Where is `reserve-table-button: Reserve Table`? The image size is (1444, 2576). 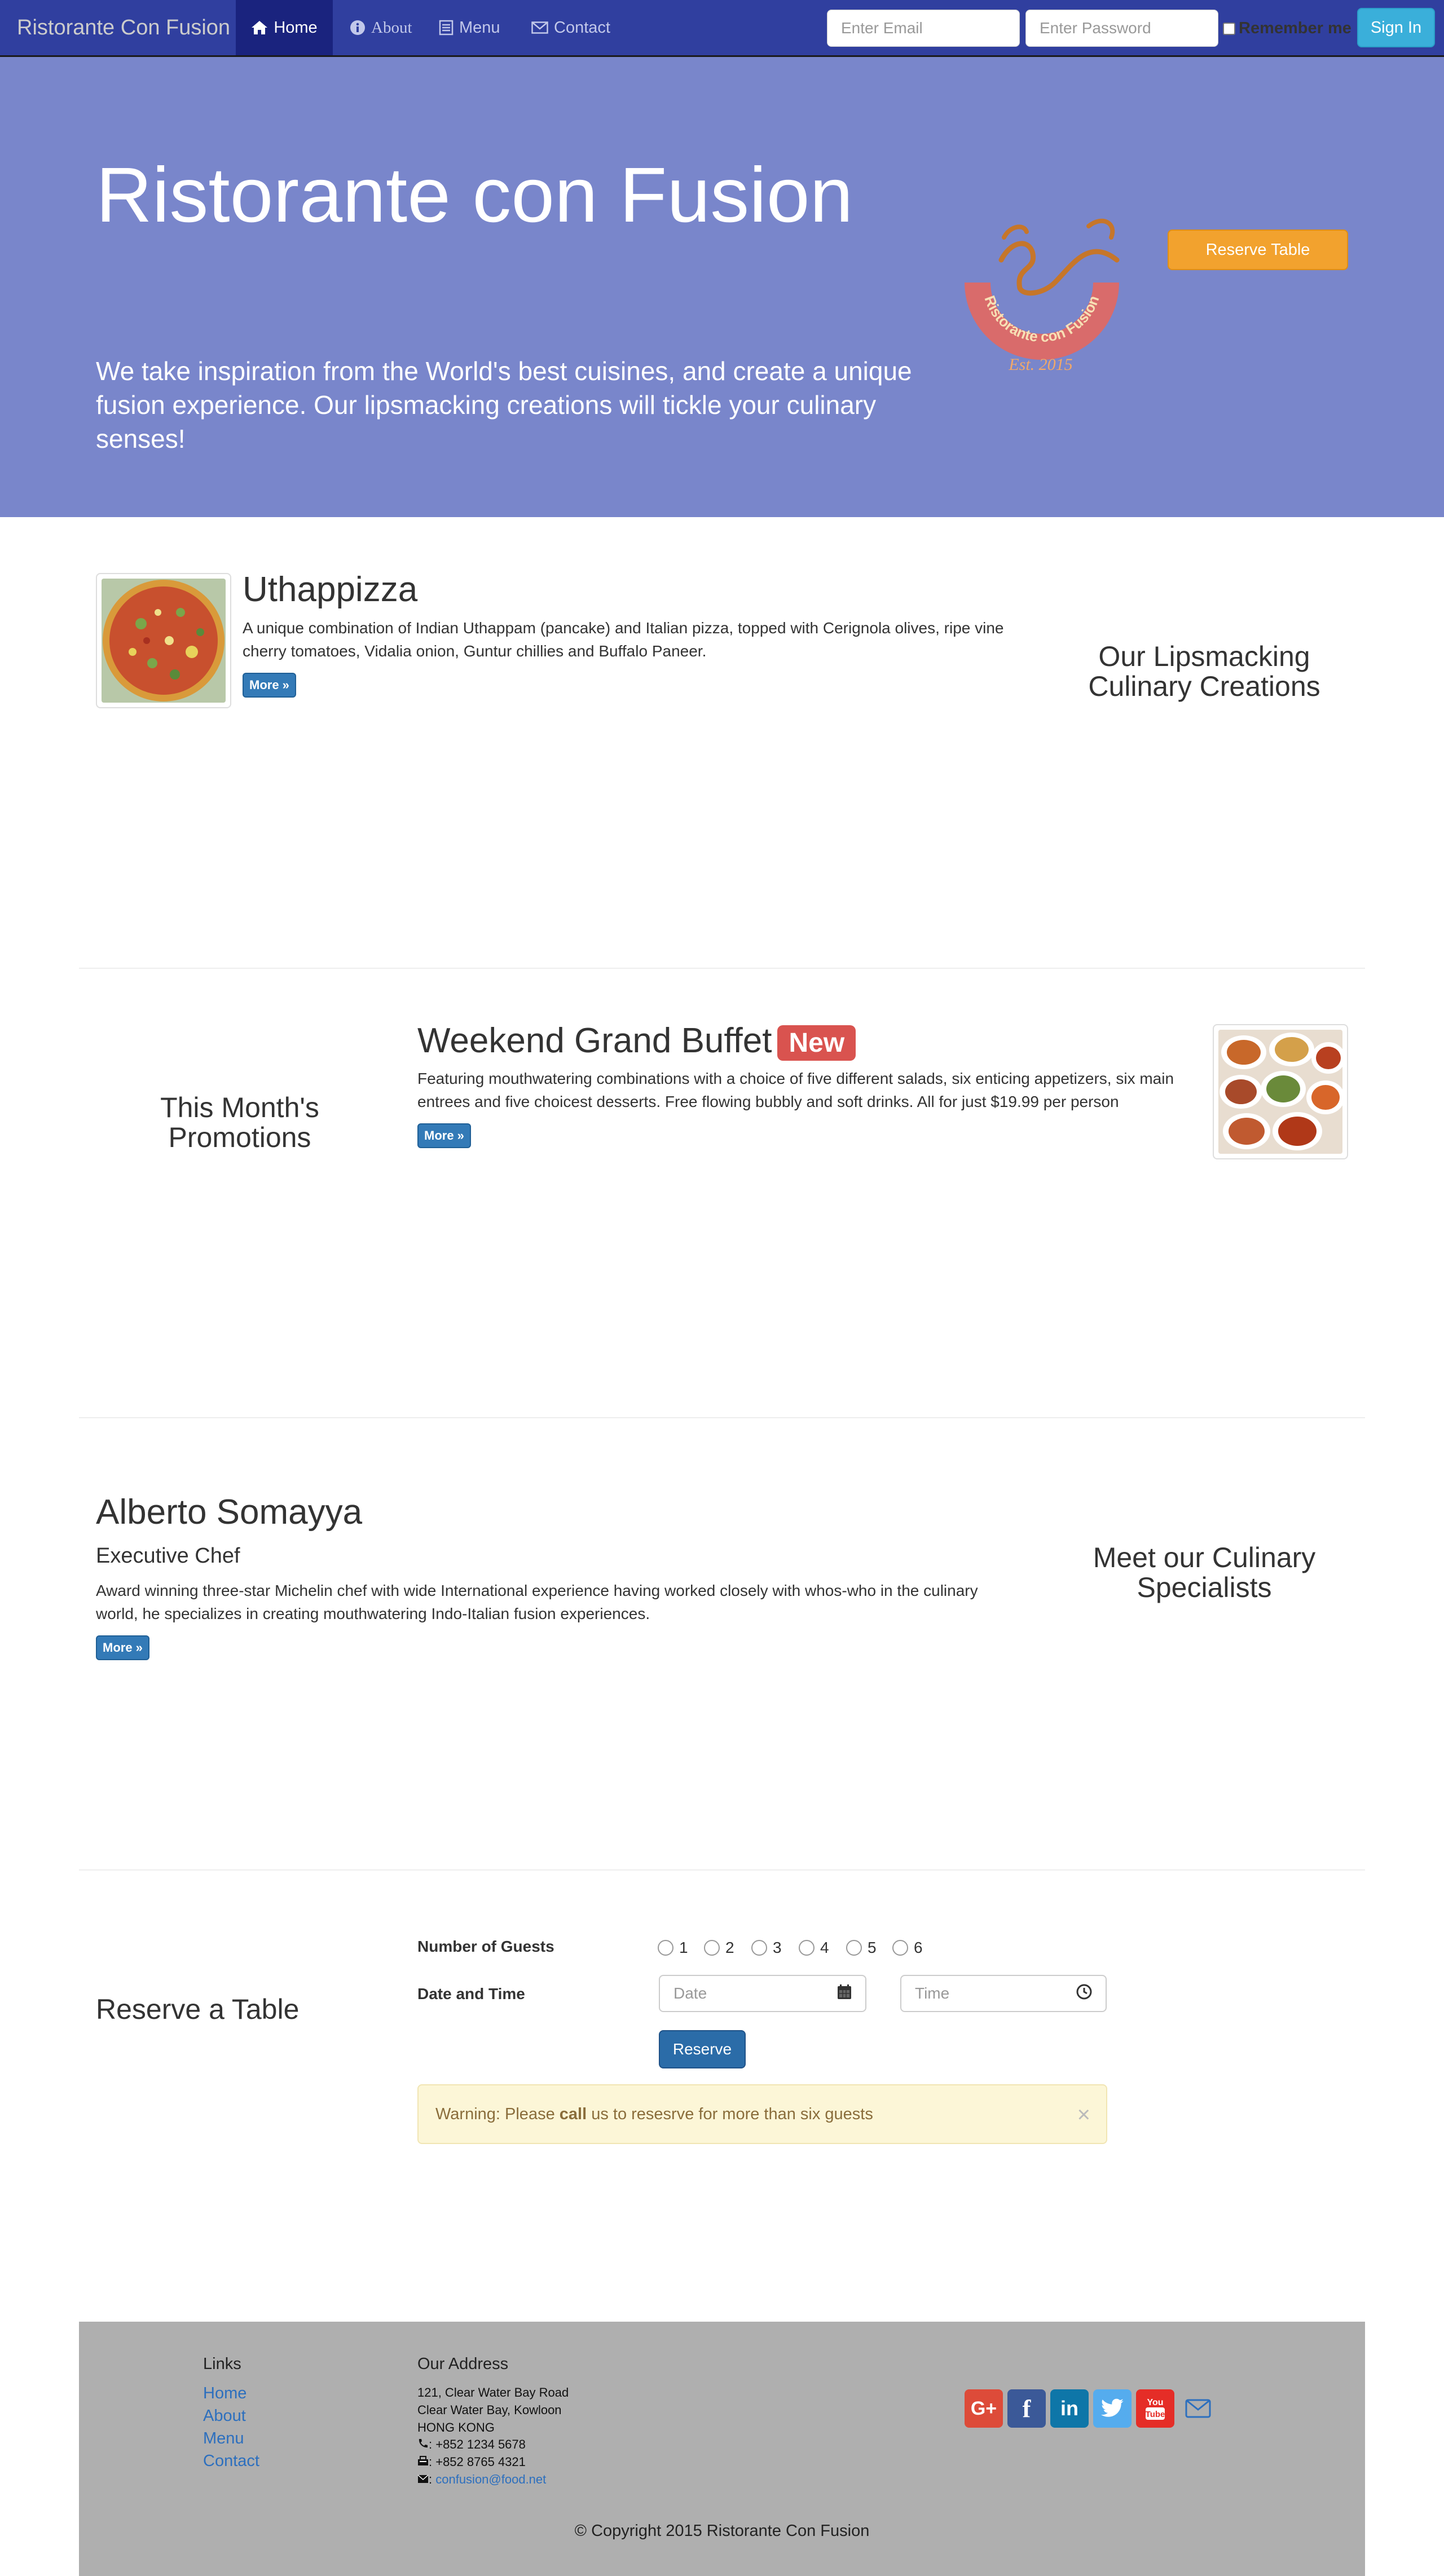
reserve-table-button: Reserve Table is located at coordinates (1258, 250).